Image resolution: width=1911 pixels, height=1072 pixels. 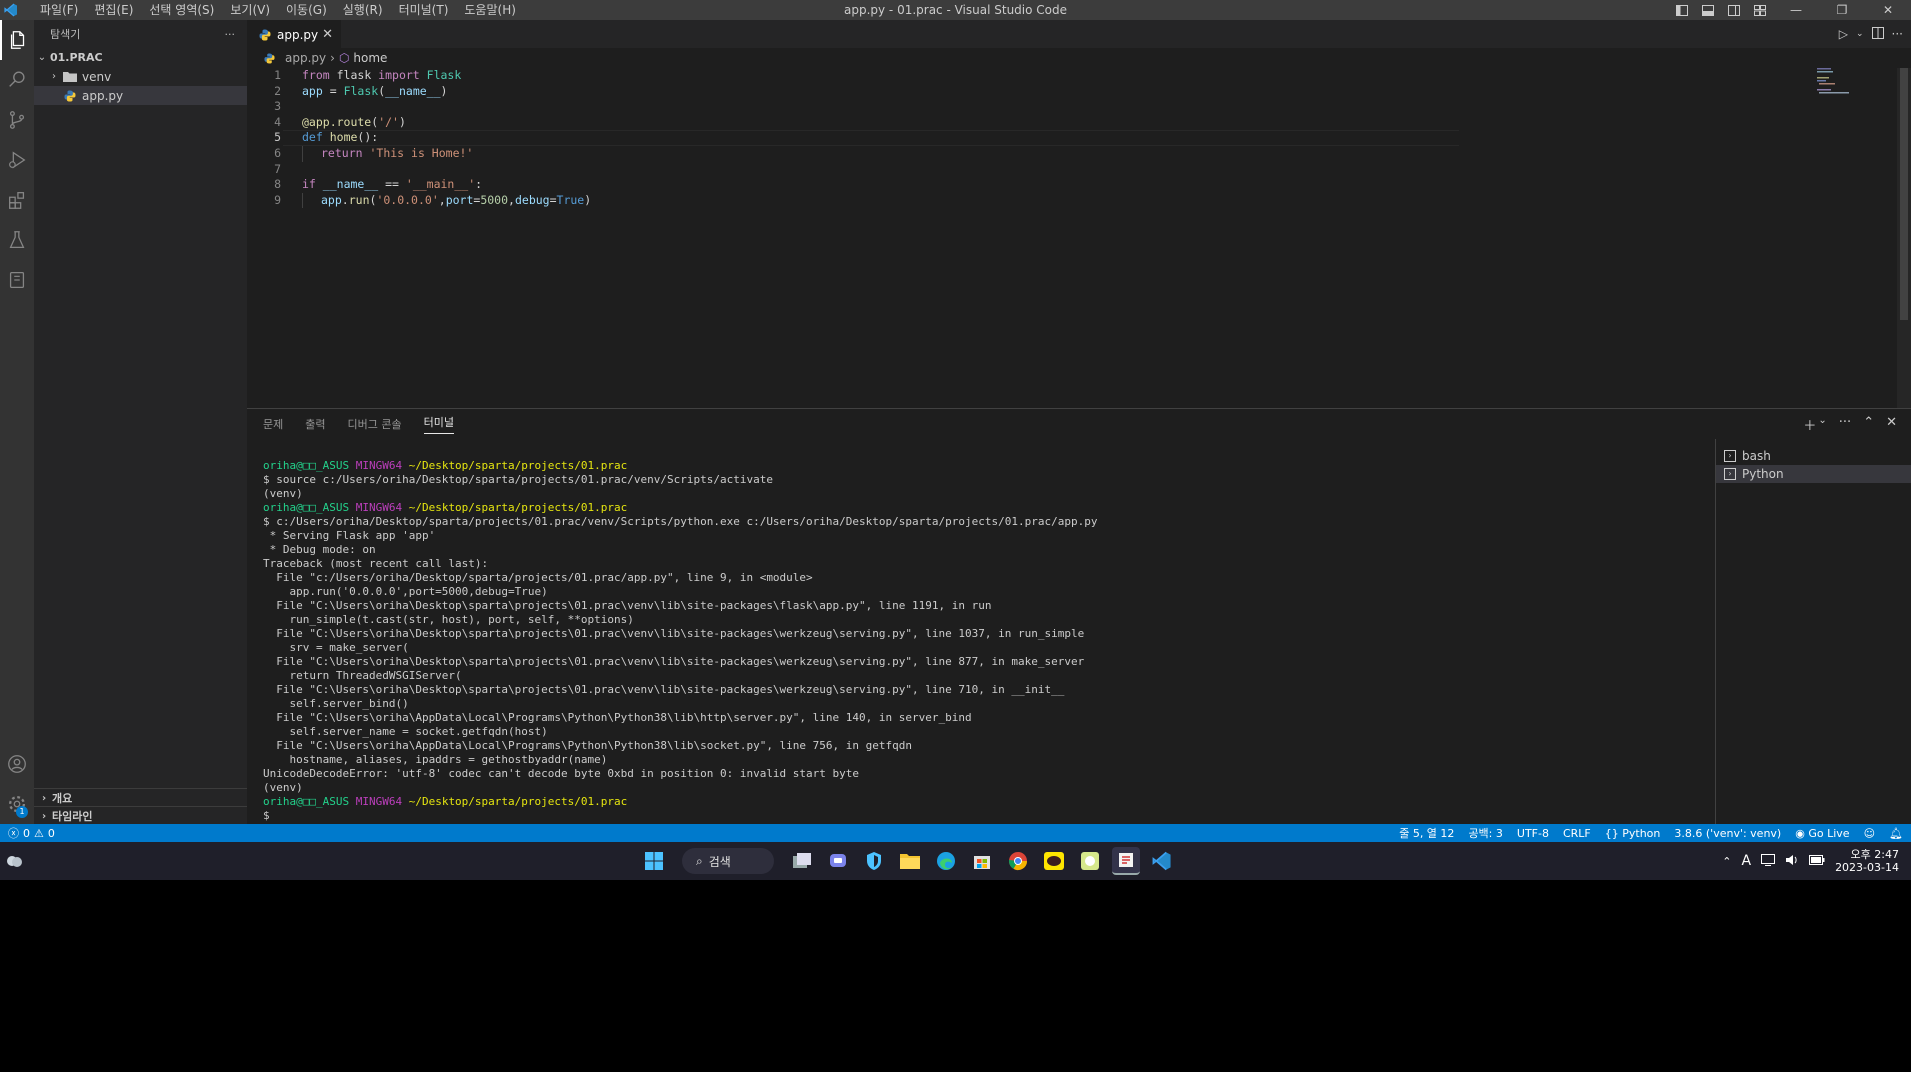 I want to click on status-golive: ◉ Go Live, so click(x=1822, y=833).